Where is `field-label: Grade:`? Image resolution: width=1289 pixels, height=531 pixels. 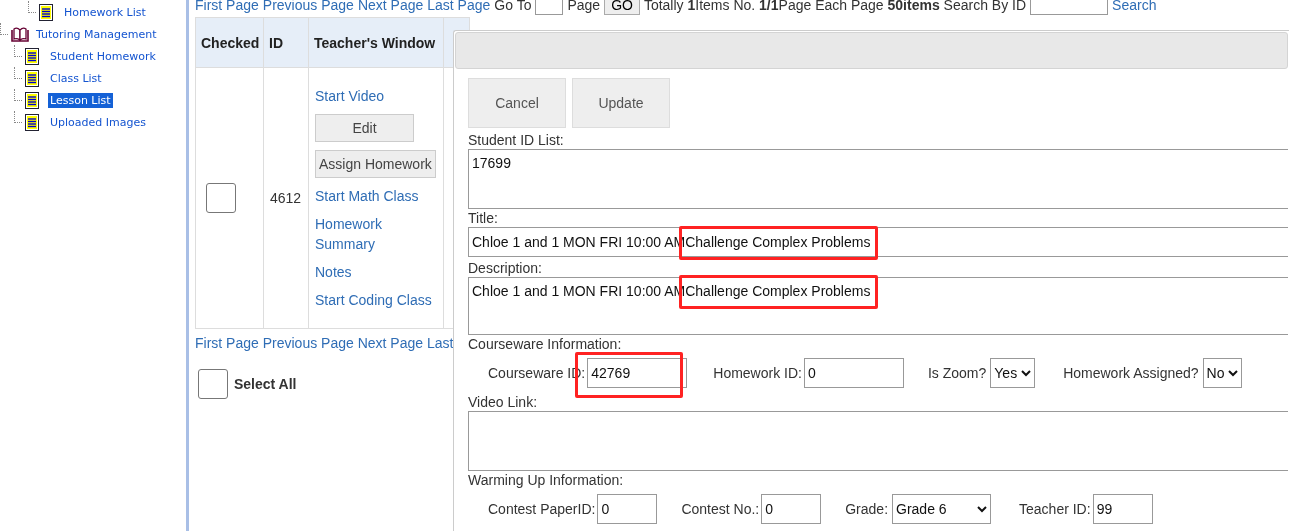
field-label: Grade: is located at coordinates (867, 509).